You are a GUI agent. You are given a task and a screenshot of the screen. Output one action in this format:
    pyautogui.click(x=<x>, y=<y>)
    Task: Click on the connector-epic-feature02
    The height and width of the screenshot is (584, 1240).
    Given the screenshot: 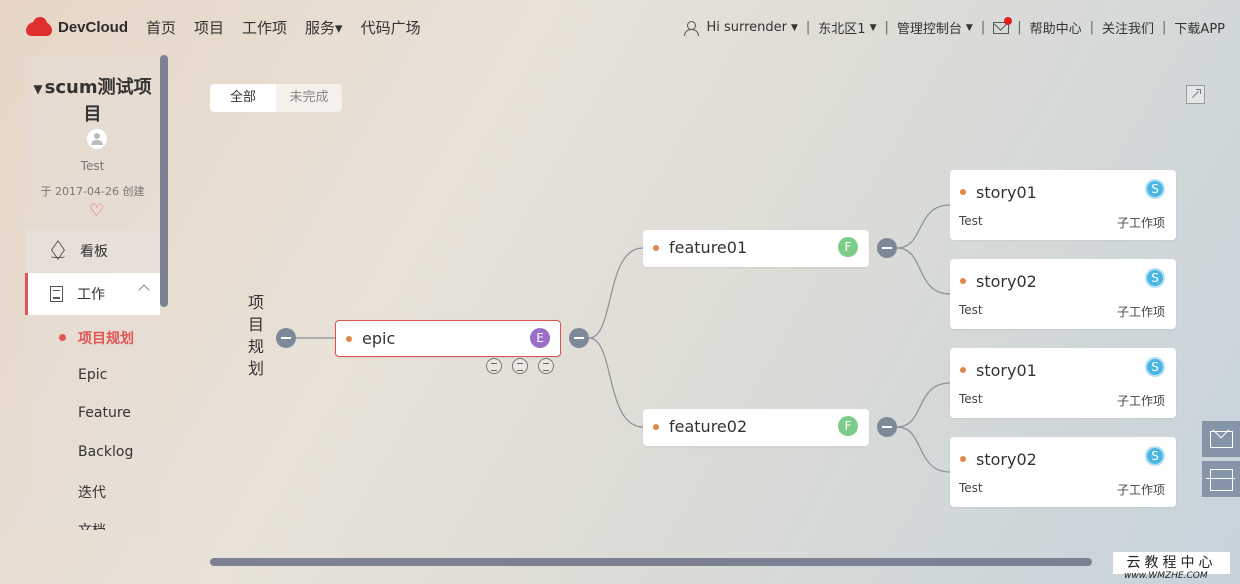 What is the action you would take?
    pyautogui.click(x=616, y=382)
    